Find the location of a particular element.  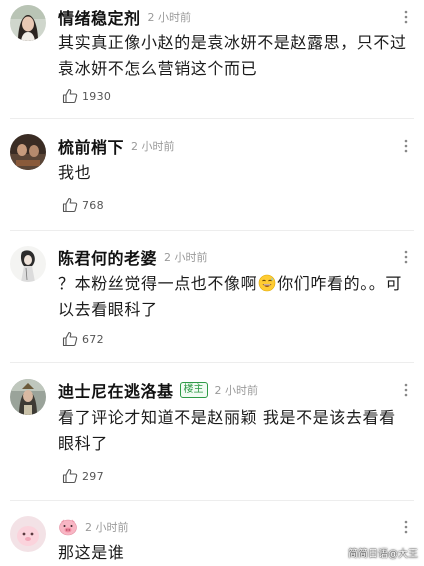

comment-text-part: ？本粉丝觉得一点也不像啊 is located at coordinates (158, 283).